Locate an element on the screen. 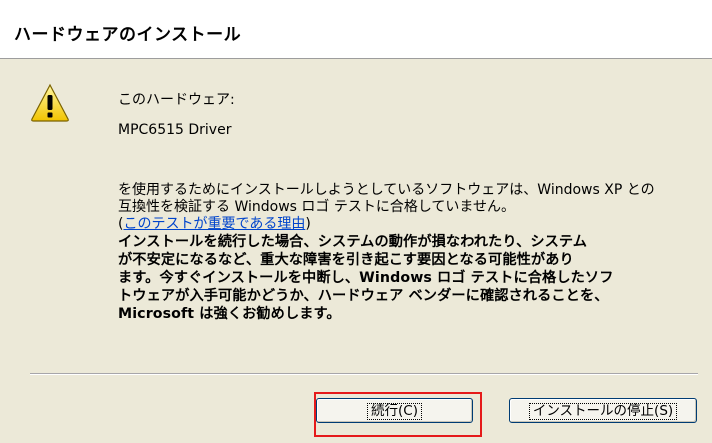 The image size is (712, 443). warning-line: トウェアが入手可能かどうか、ハードウェア ベンダーに確認されることを、 is located at coordinates (363, 296).